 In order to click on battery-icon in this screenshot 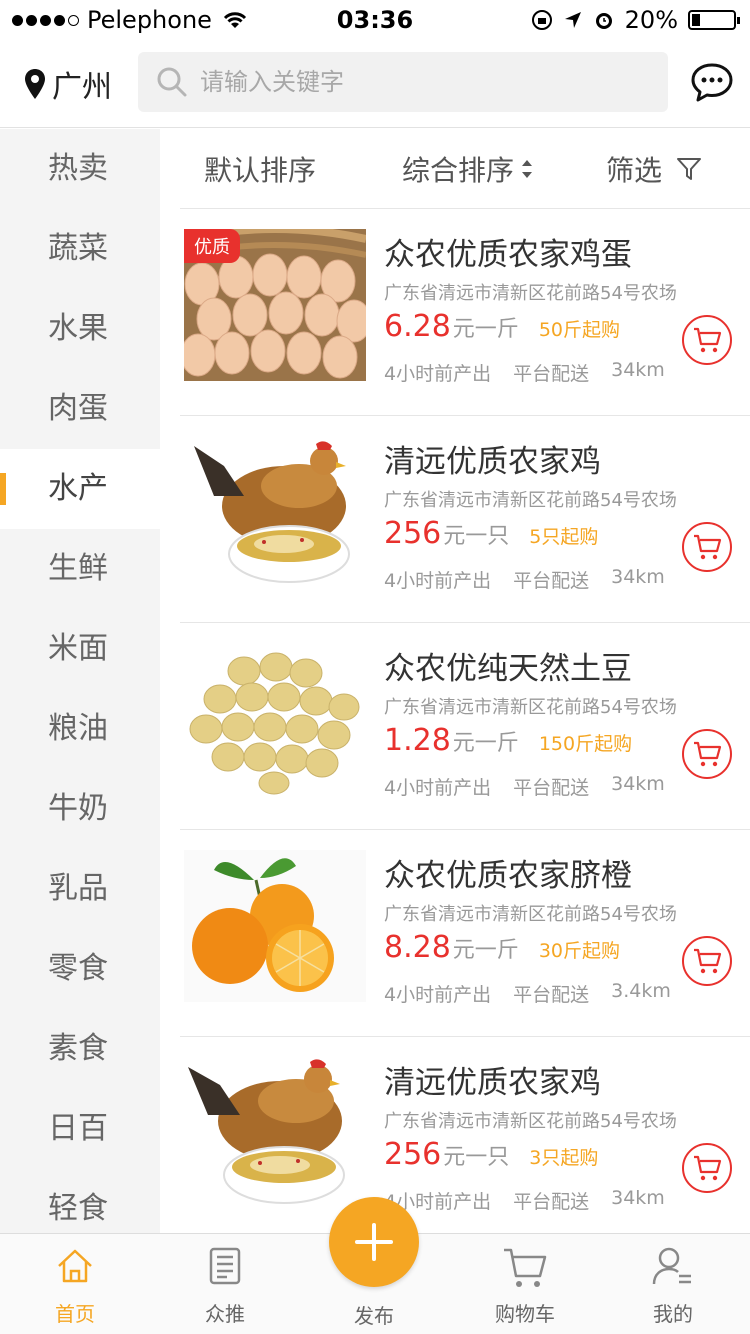, I will do `click(714, 20)`.